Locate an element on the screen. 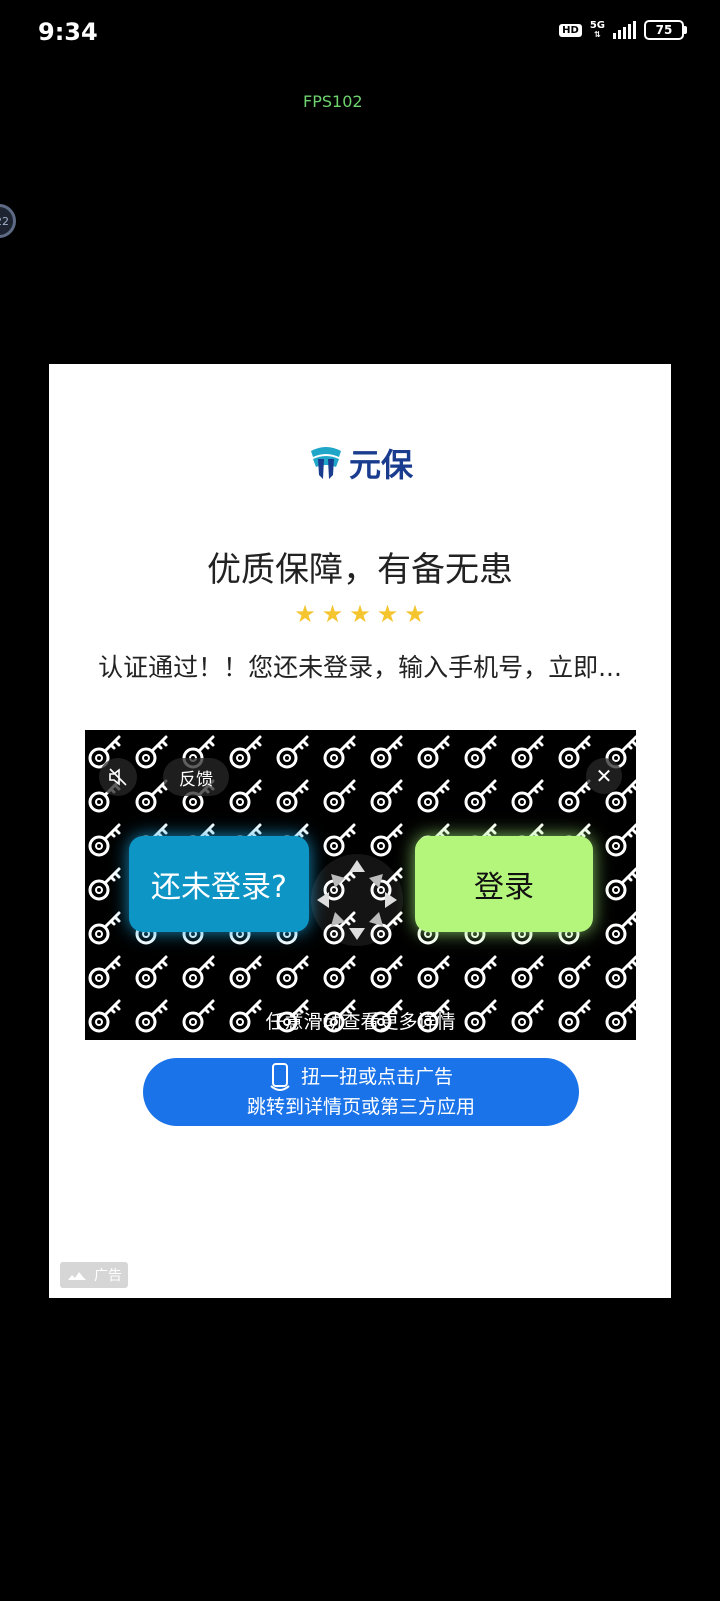  twist-line1-row: 扭一扭或点击广告 is located at coordinates (361, 1077).